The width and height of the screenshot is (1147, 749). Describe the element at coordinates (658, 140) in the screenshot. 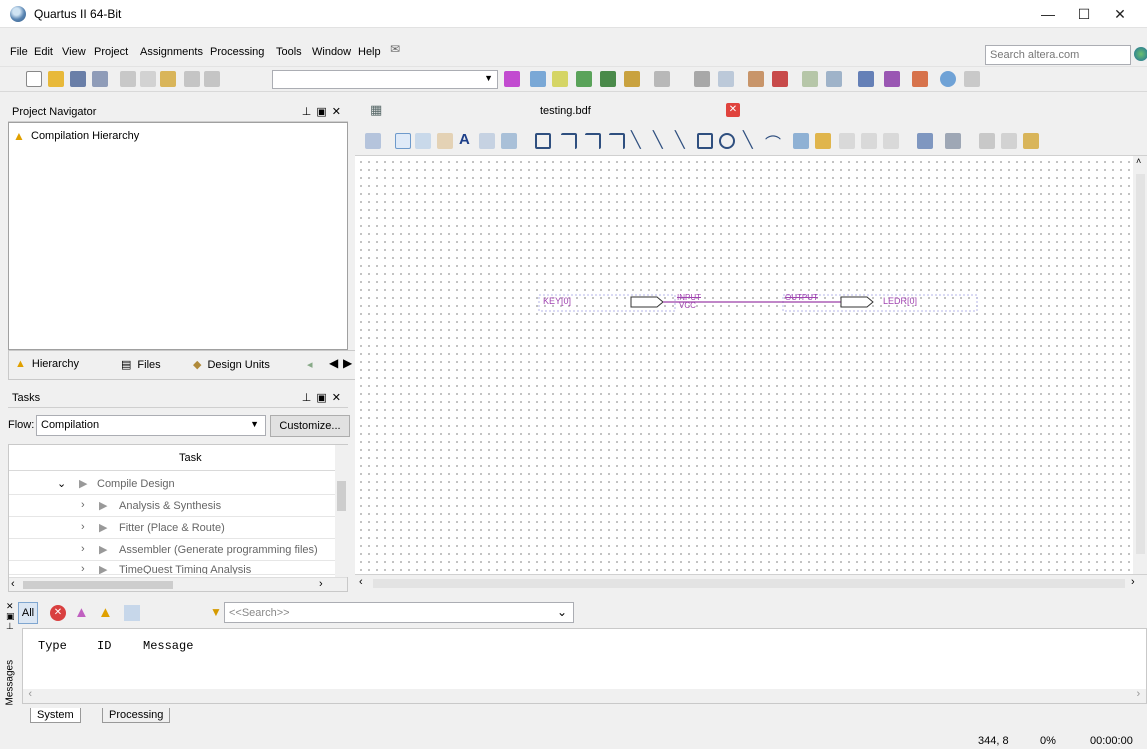

I see `diagonal-bus-tool-icon: ╲` at that location.